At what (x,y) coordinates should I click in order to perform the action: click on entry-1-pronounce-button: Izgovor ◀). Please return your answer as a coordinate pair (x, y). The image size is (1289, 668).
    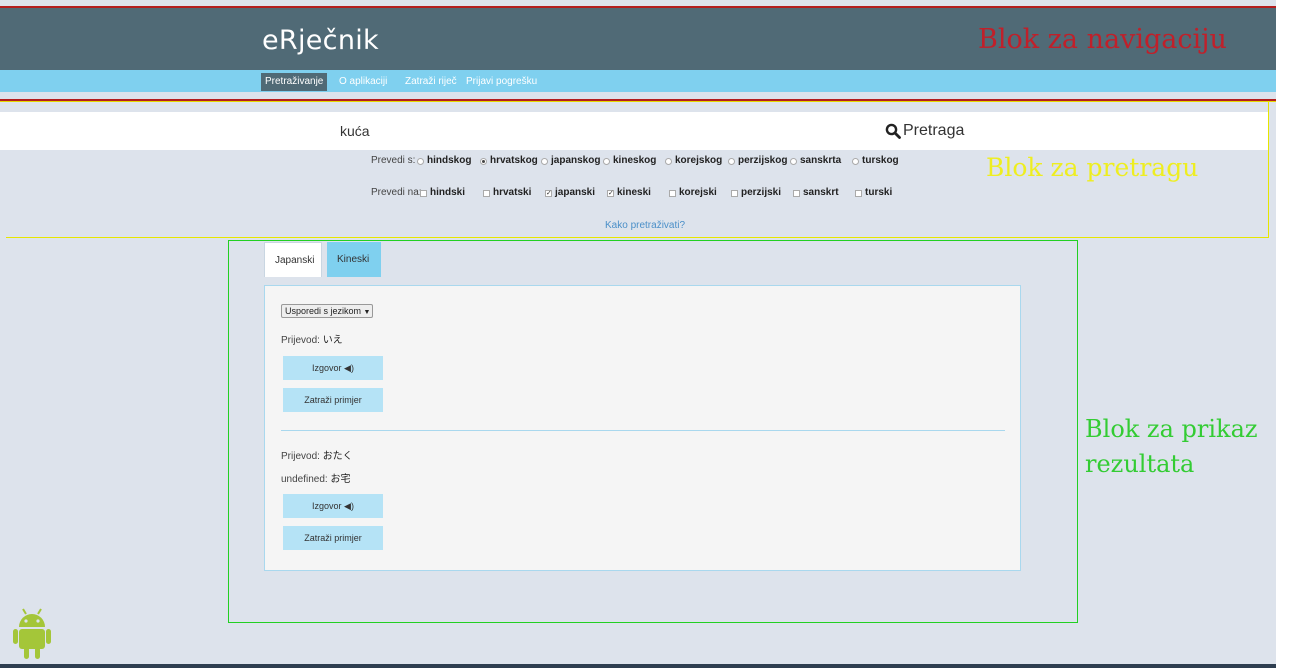
    Looking at the image, I should click on (333, 368).